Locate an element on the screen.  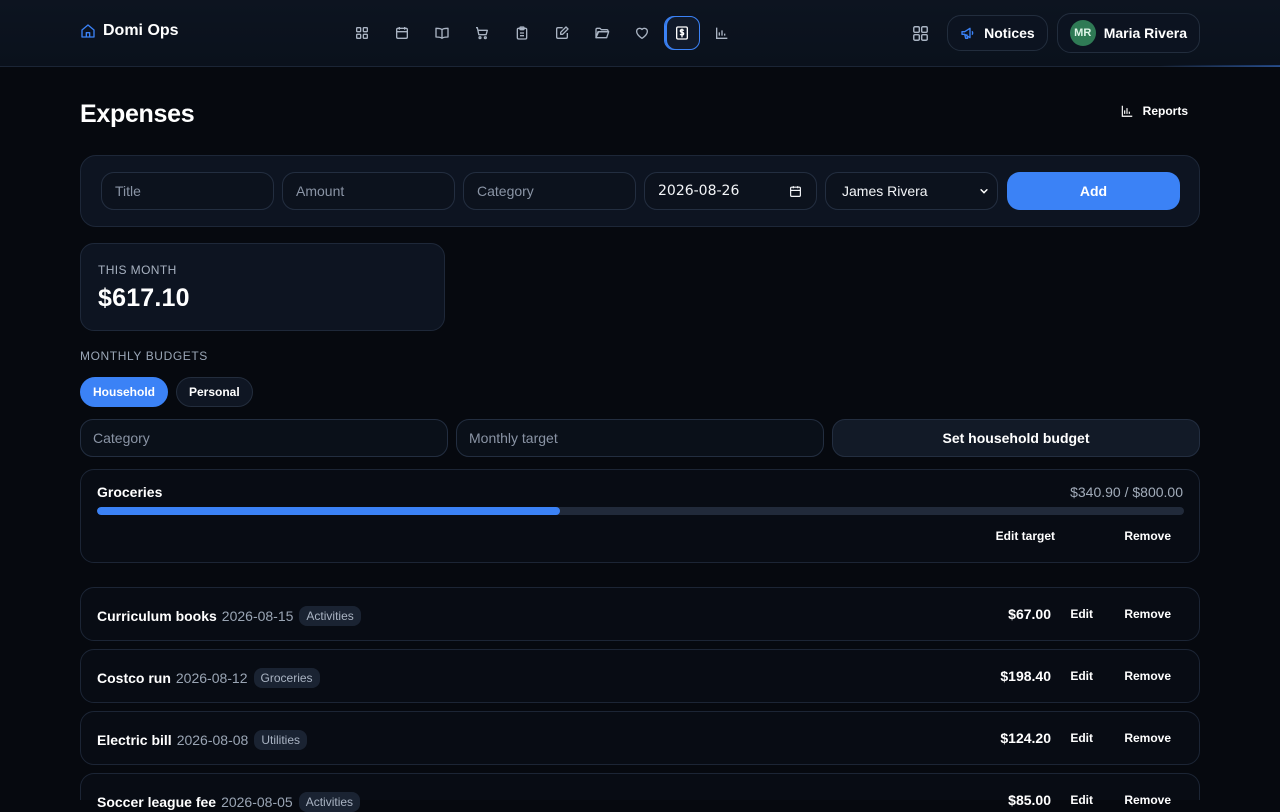
expense-payer-value: James Rivera is located at coordinates (885, 191).